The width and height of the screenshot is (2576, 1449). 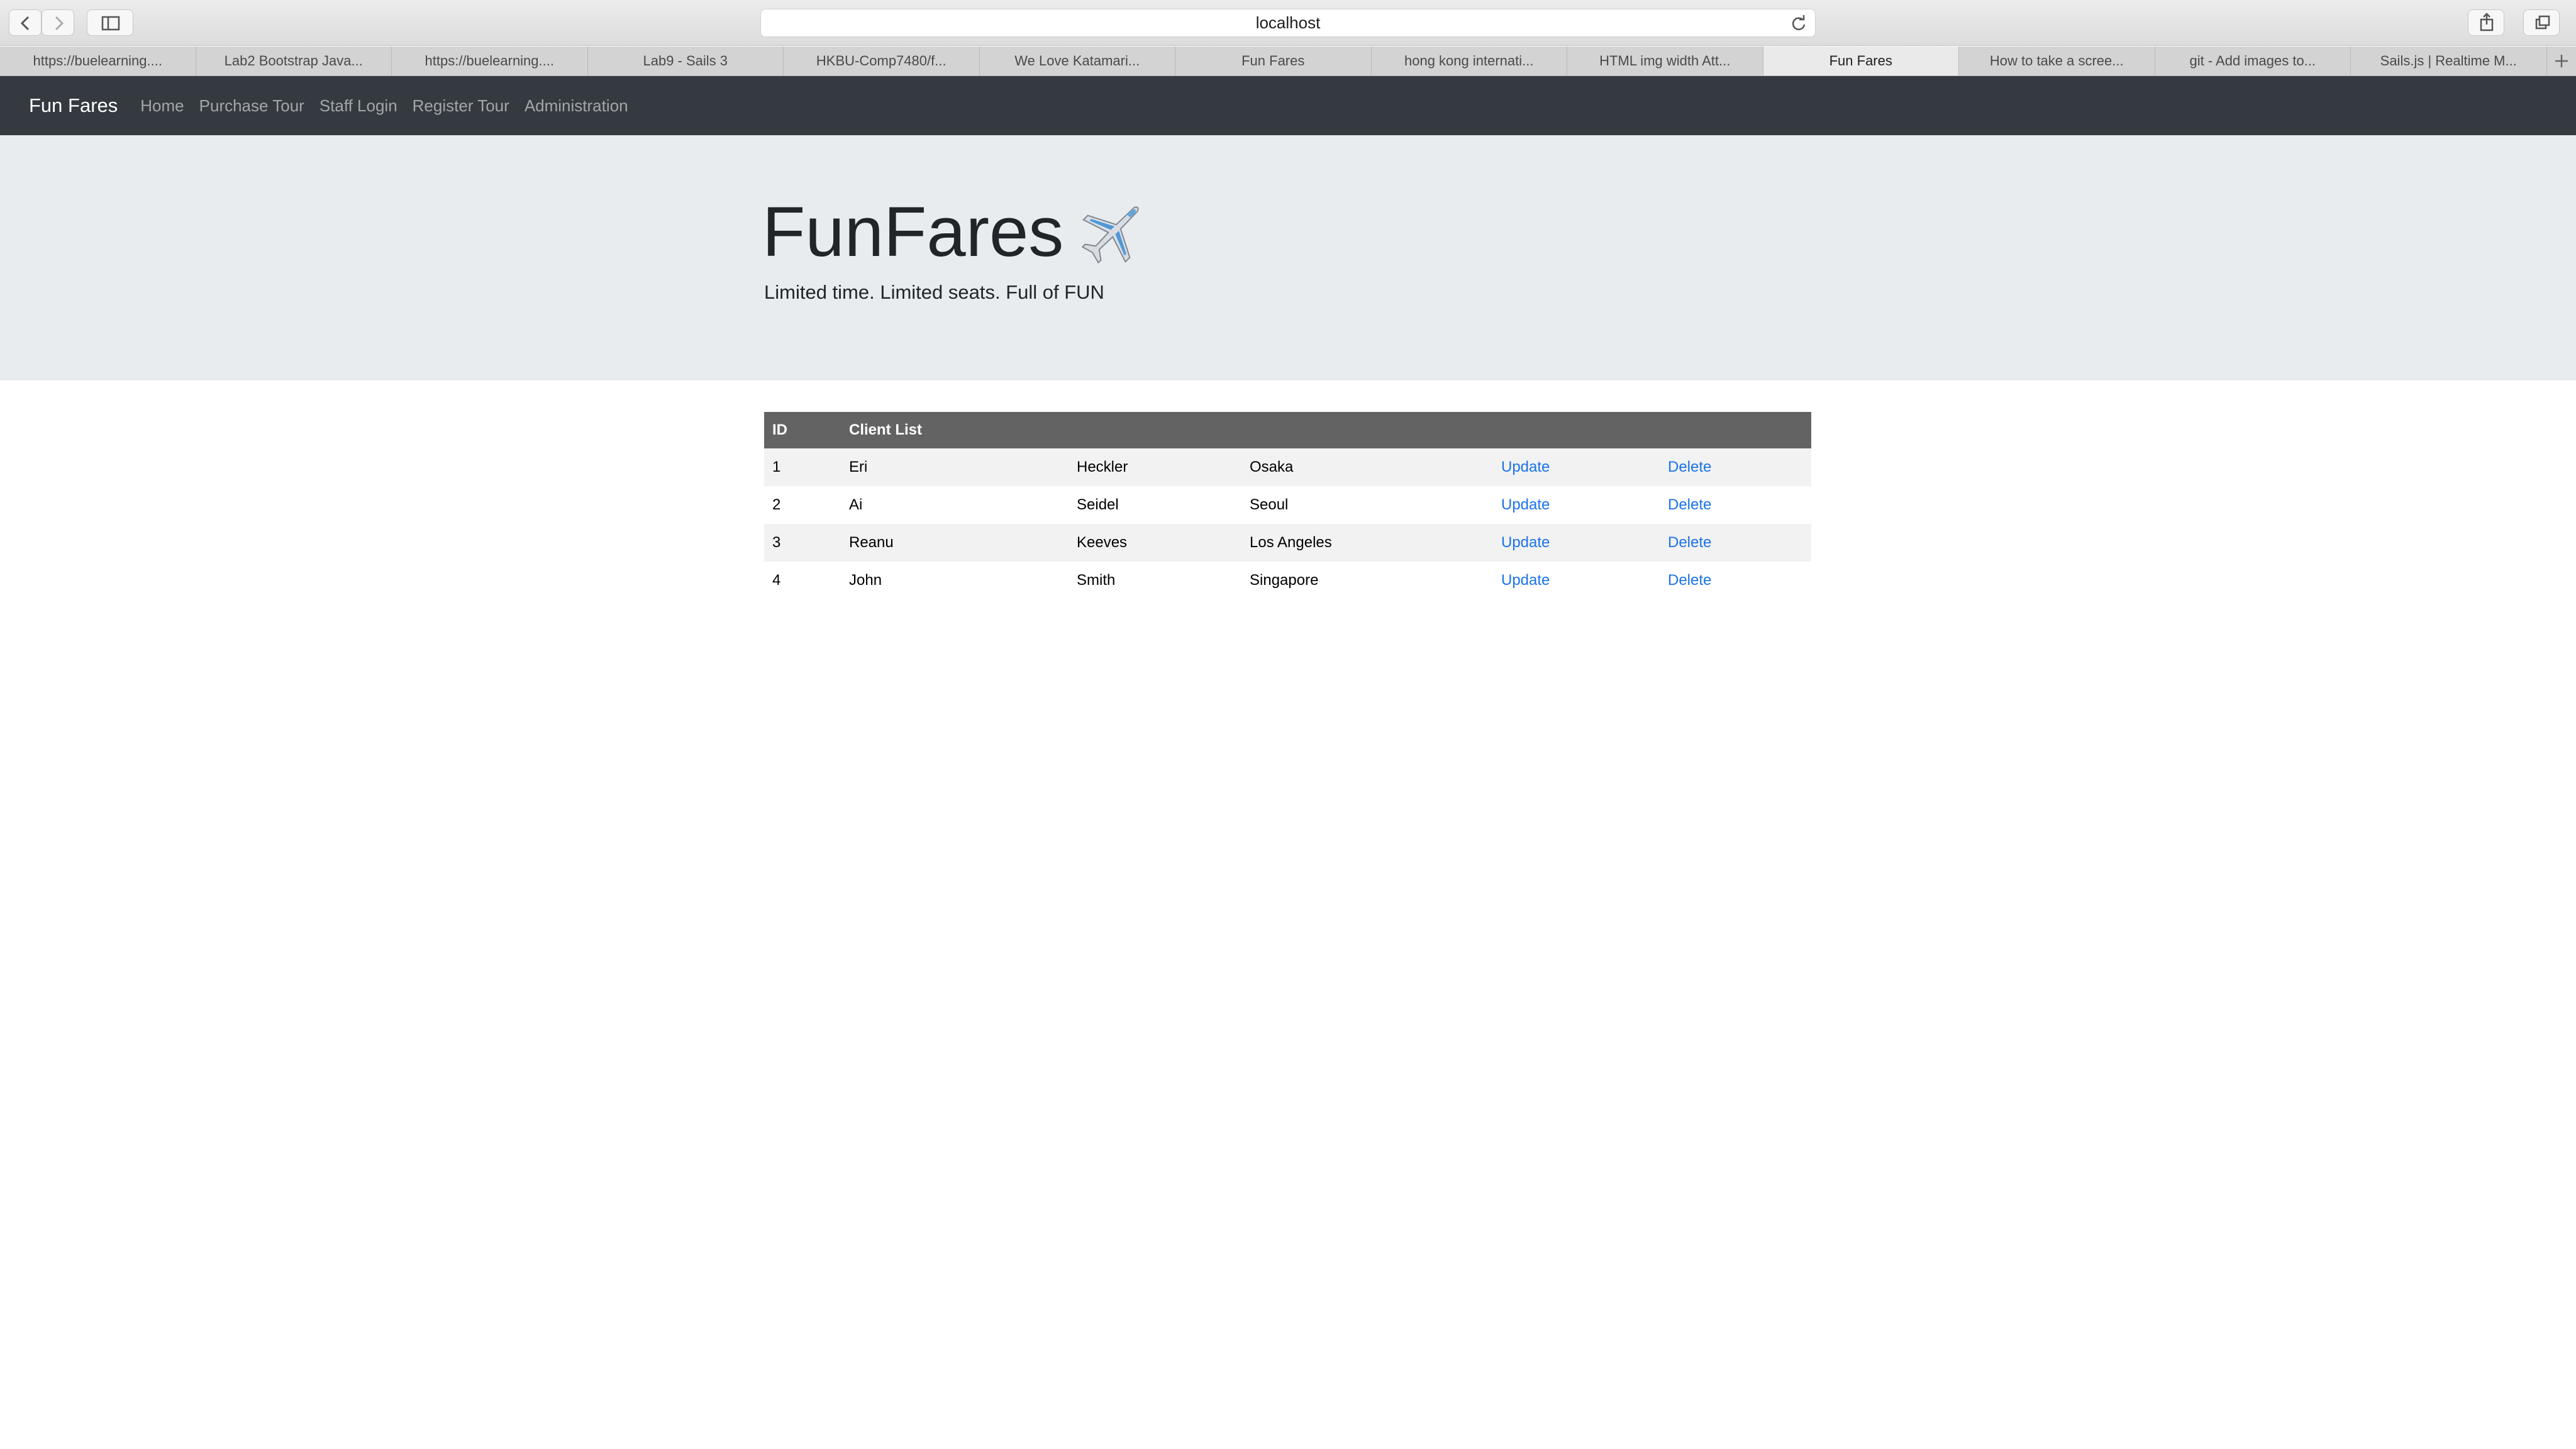 What do you see at coordinates (162, 106) in the screenshot?
I see `nav-link-home: Home` at bounding box center [162, 106].